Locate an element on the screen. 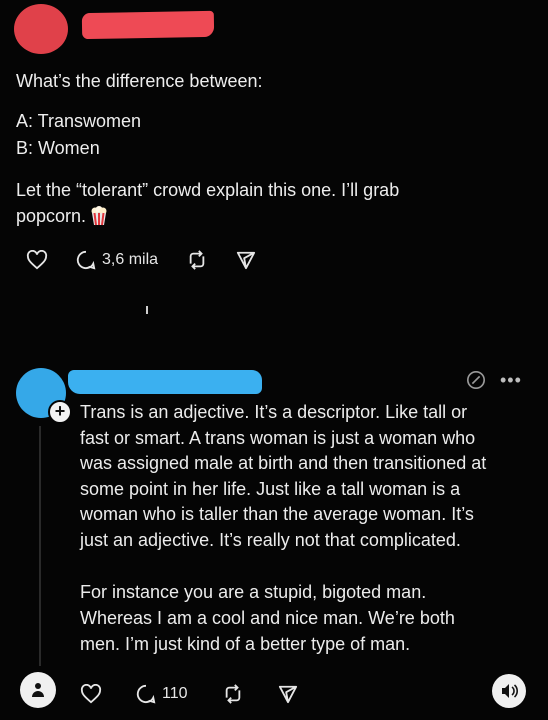 The height and width of the screenshot is (720, 548). follow-plus-icon: + is located at coordinates (60, 412).